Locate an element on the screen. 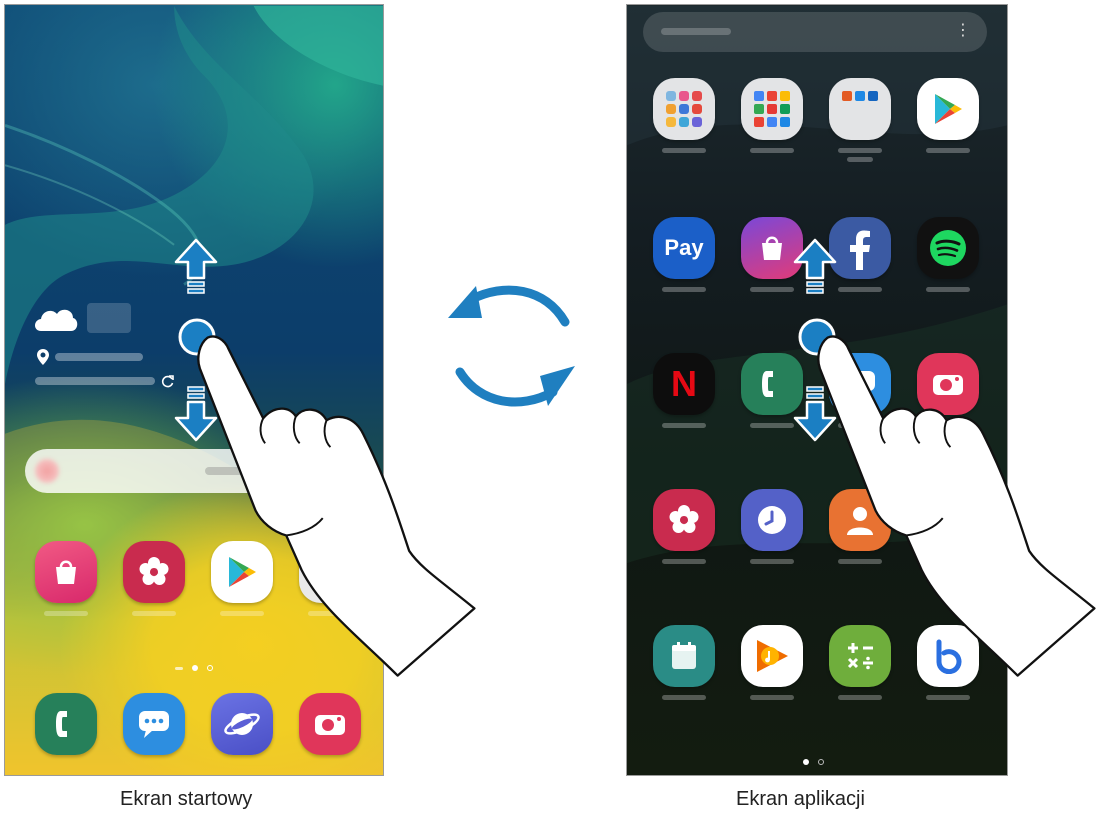 The width and height of the screenshot is (1100, 829). finder-search-placeholder is located at coordinates (696, 30).